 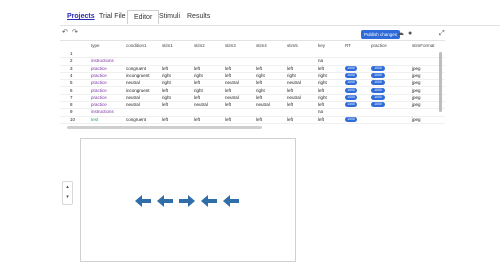 What do you see at coordinates (65, 33) in the screenshot?
I see `undo-icon: ↶` at bounding box center [65, 33].